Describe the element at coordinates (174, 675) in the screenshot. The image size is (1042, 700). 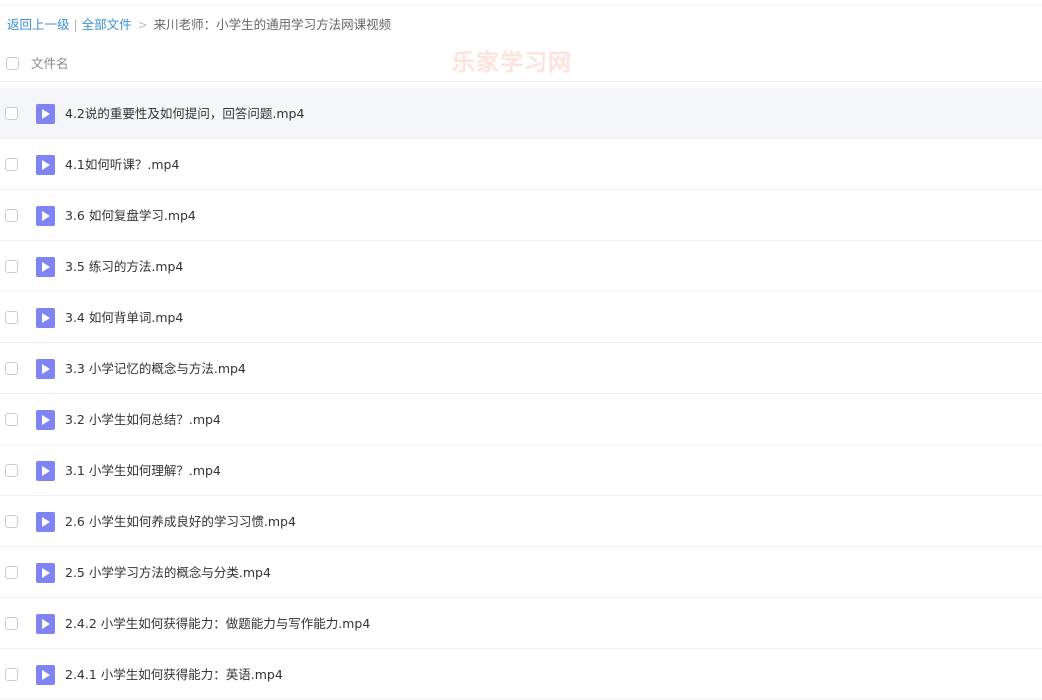
I see `file-name: 2.4.1 小学生如何获得能力：英语.mp4` at that location.